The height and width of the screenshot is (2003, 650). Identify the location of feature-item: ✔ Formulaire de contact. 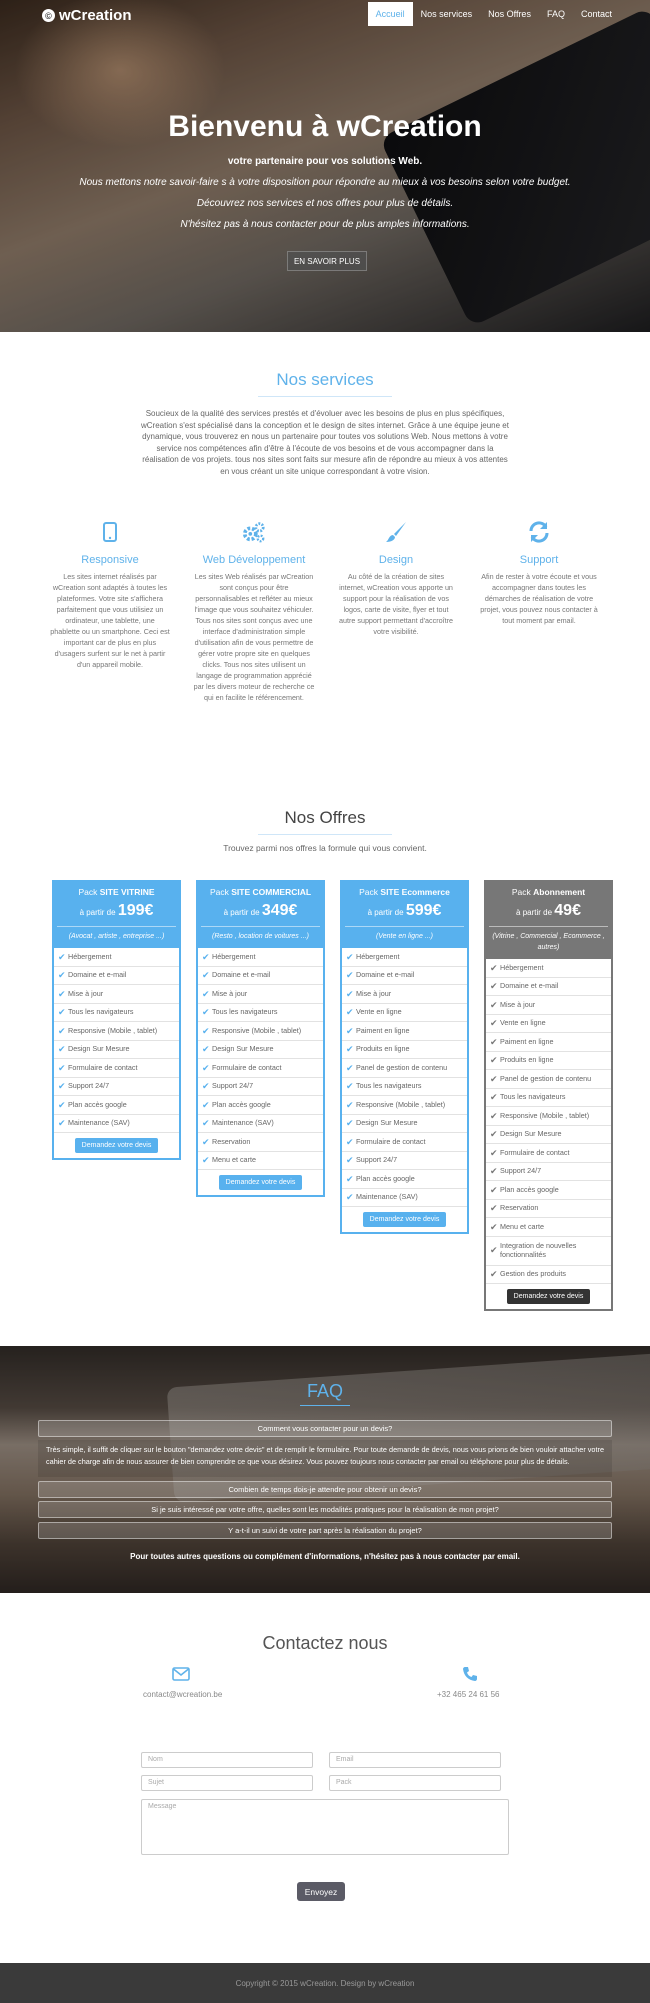
(260, 1068).